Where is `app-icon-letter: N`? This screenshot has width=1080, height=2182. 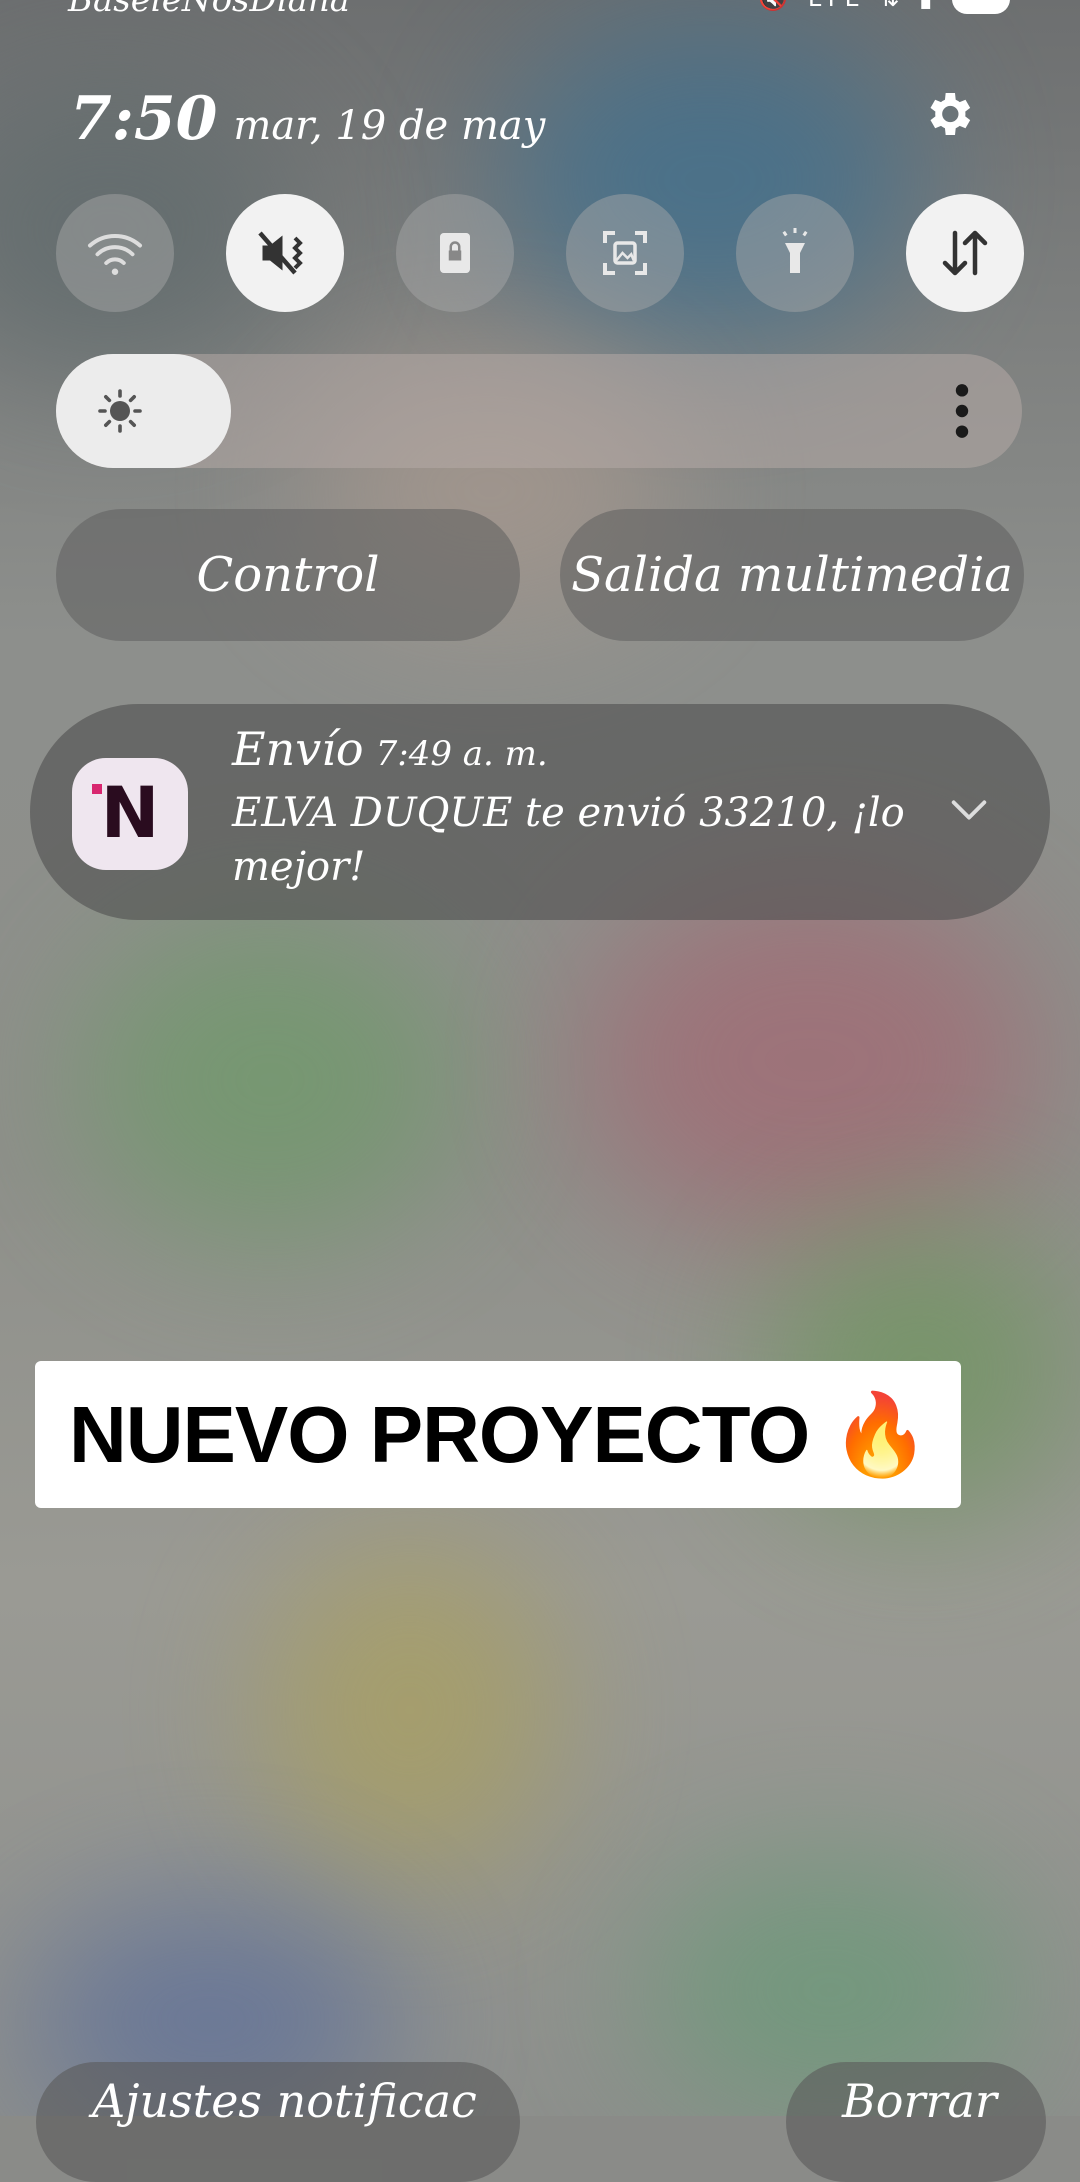 app-icon-letter: N is located at coordinates (130, 813).